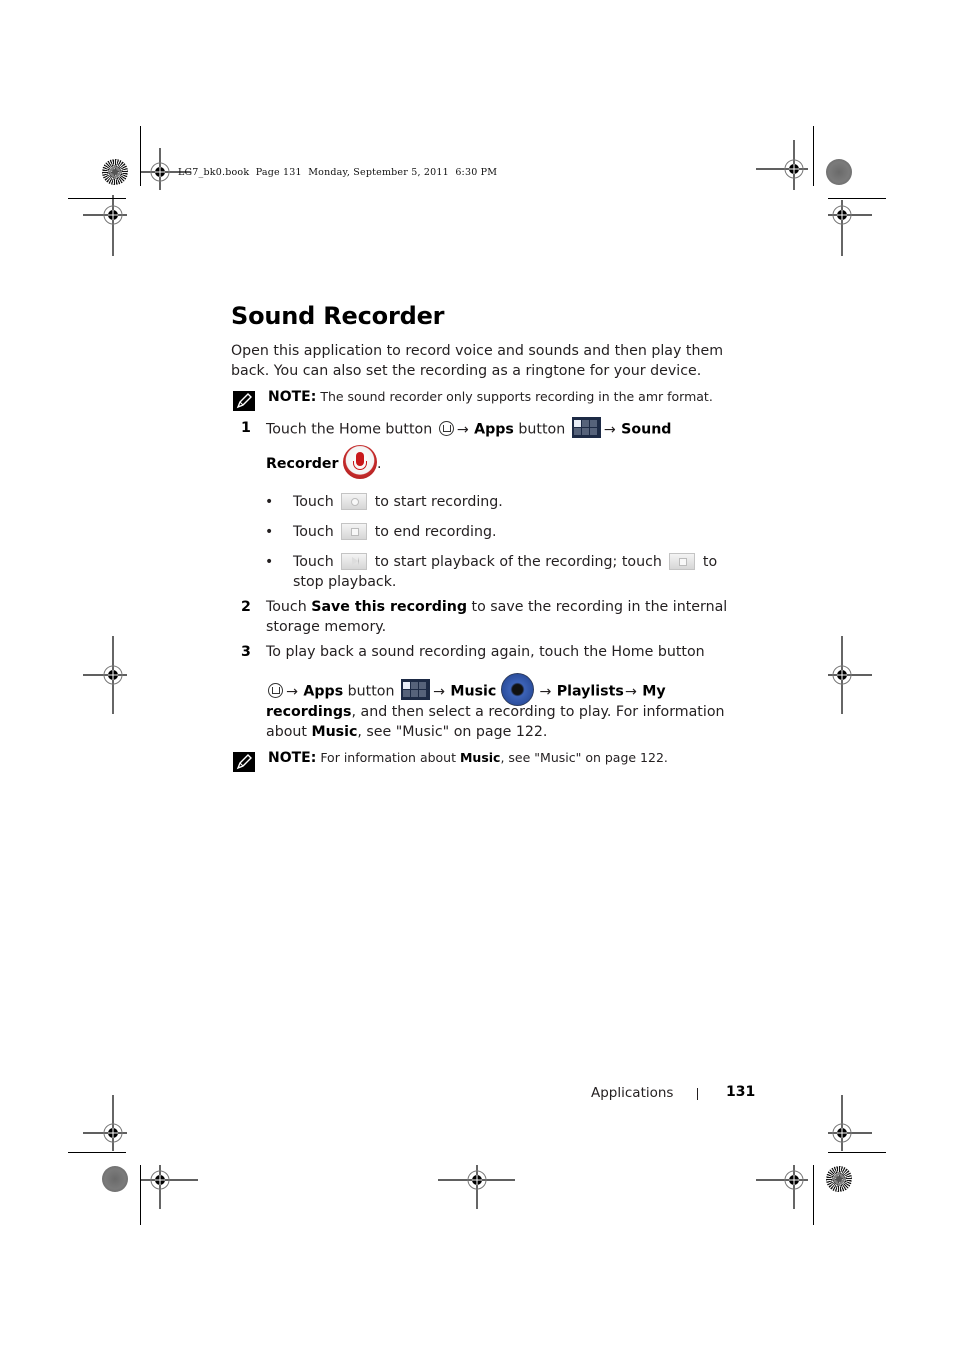 This screenshot has width=954, height=1351. What do you see at coordinates (506, 463) in the screenshot?
I see `step-1-line-2: Recorder .` at bounding box center [506, 463].